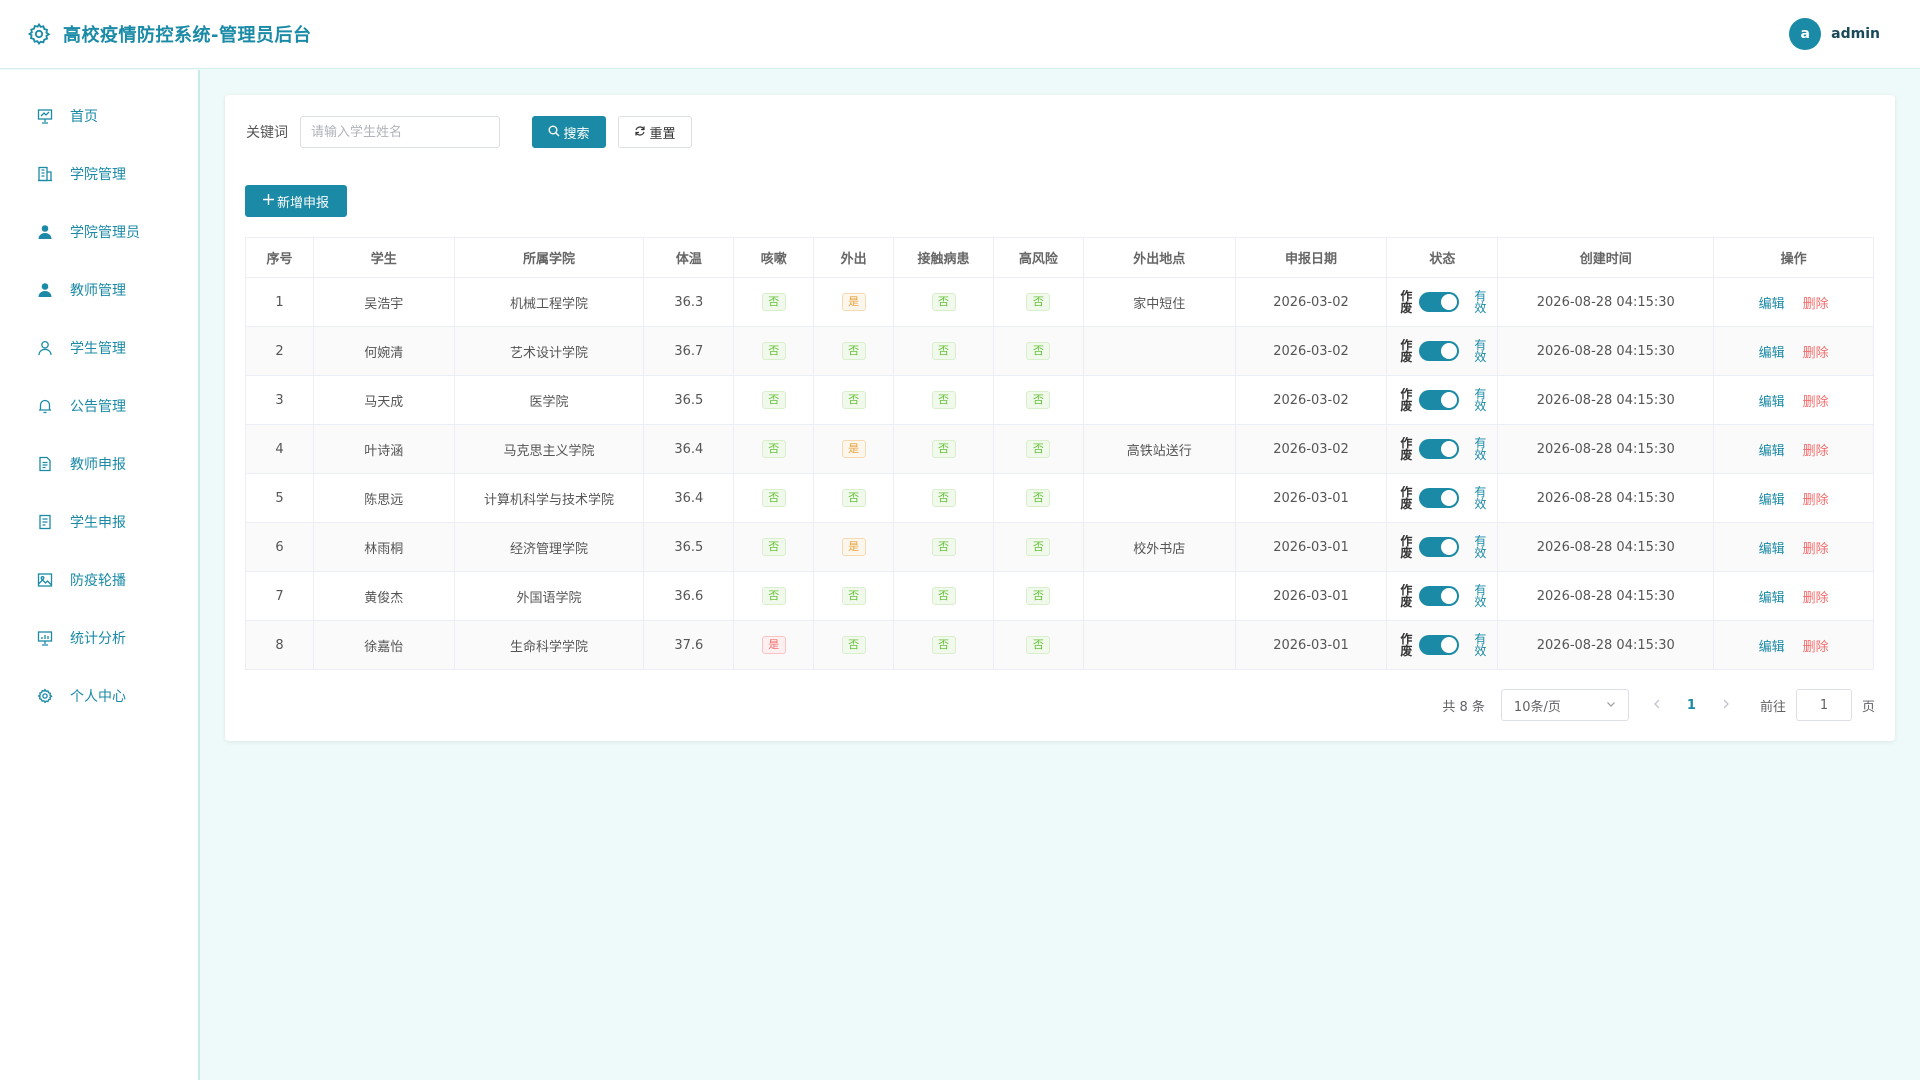 The height and width of the screenshot is (1080, 1920). I want to click on bell-icon, so click(45, 406).